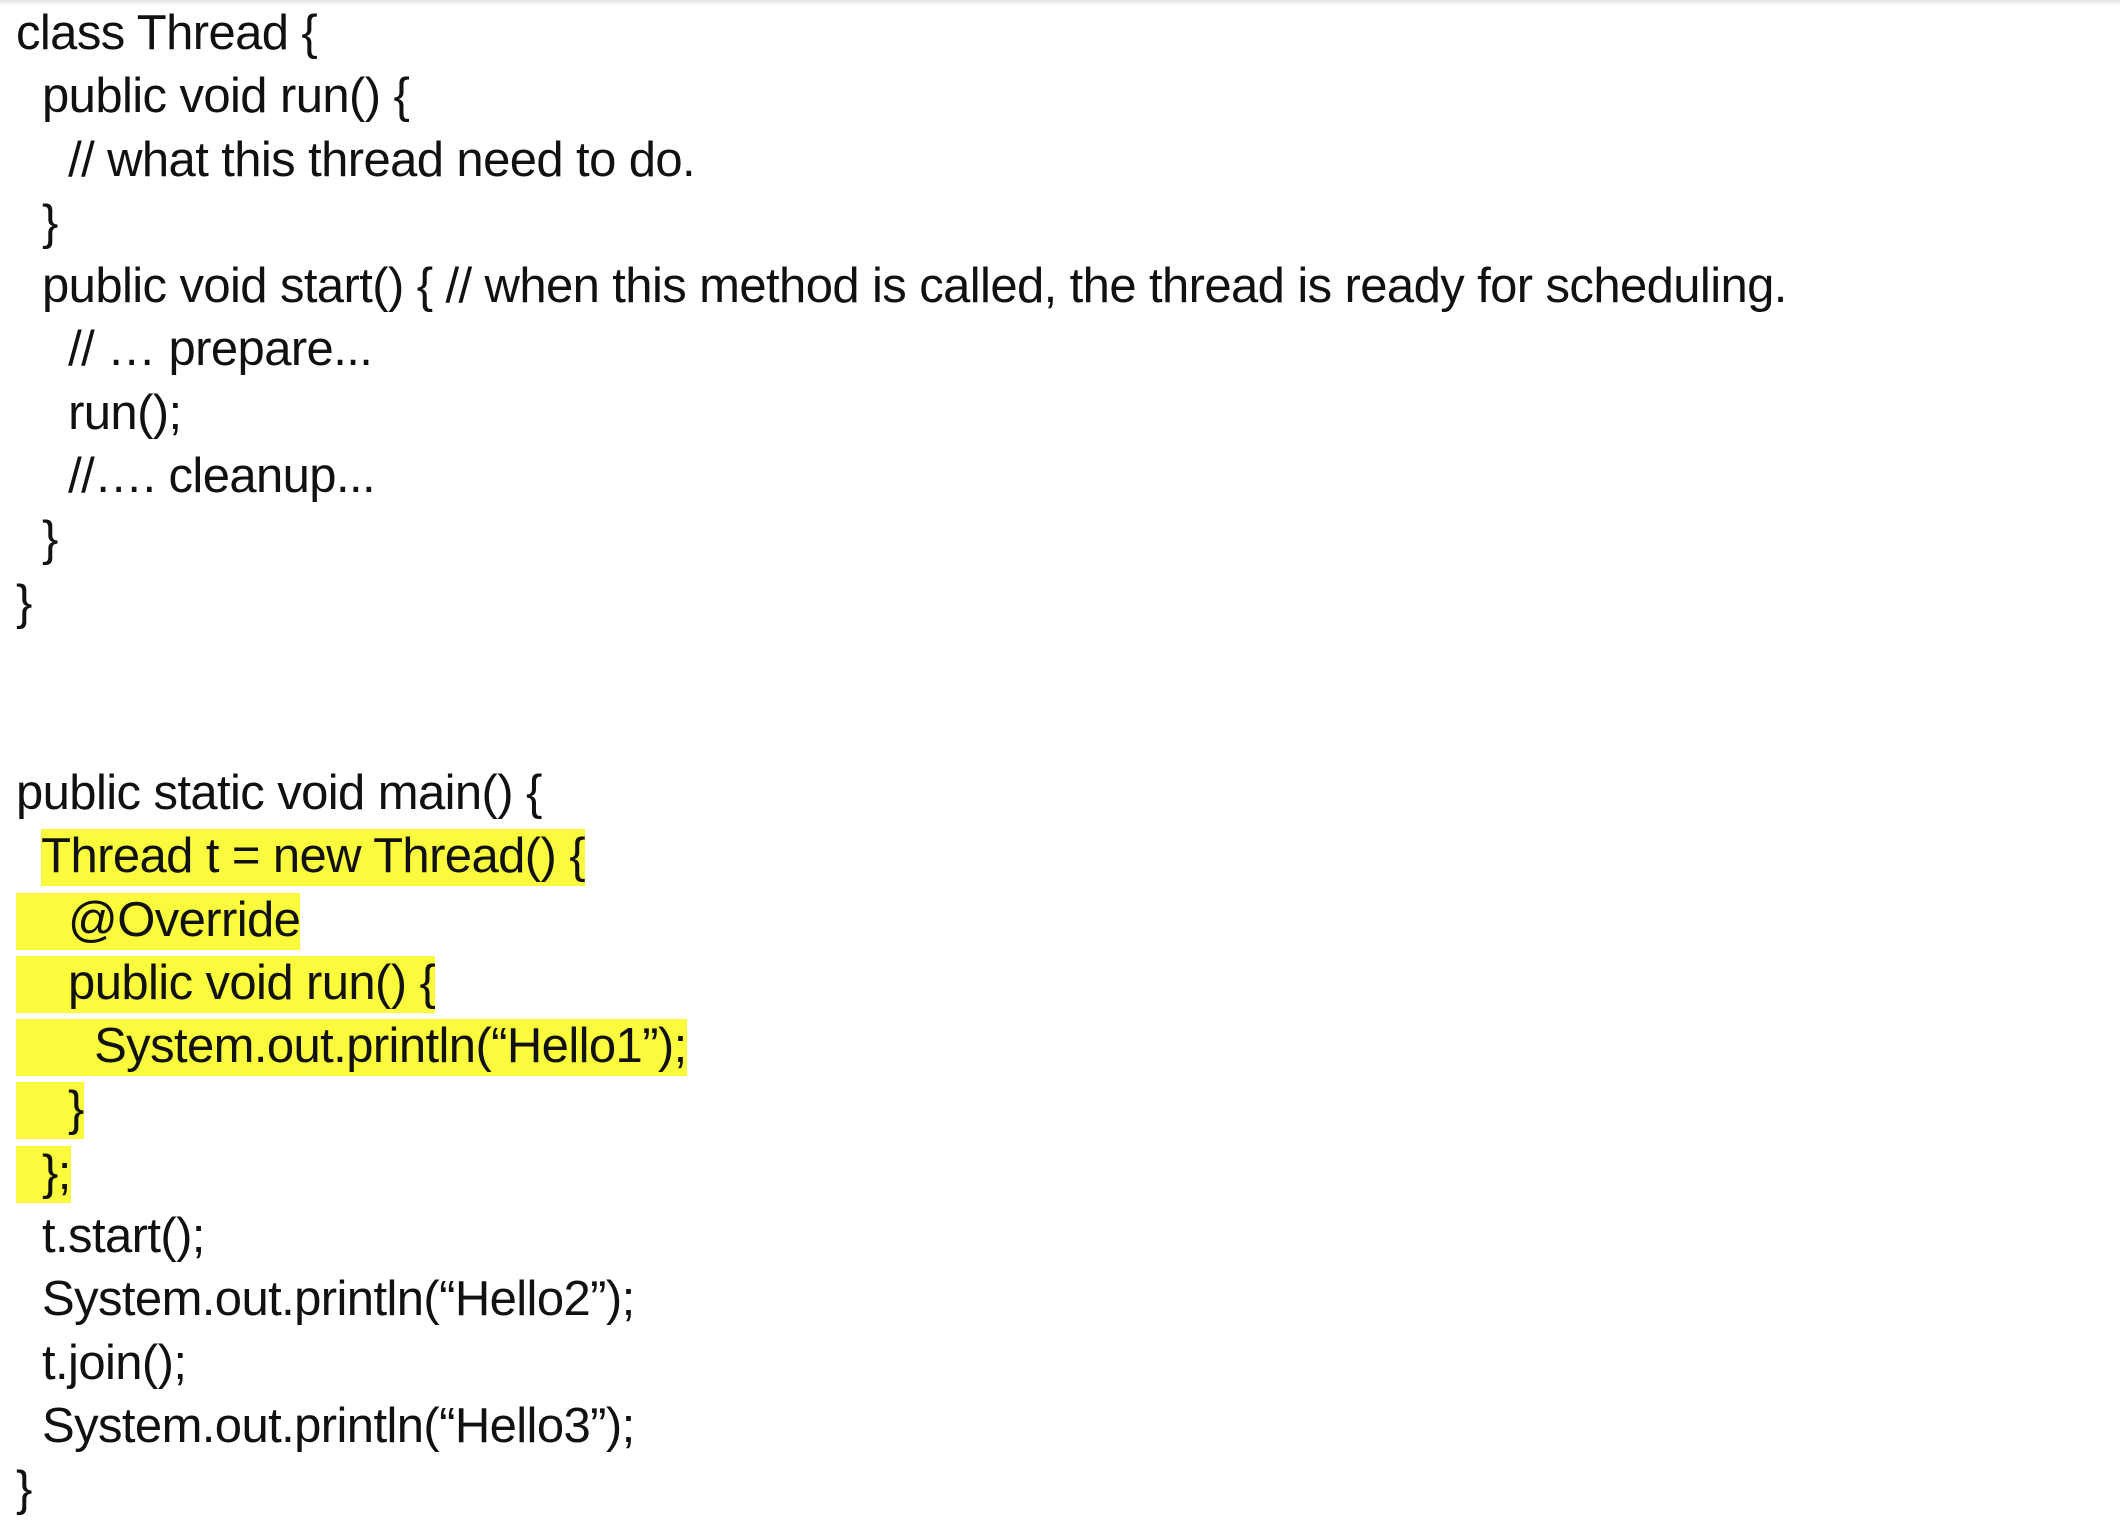 This screenshot has height=1526, width=2120. Describe the element at coordinates (1056, 1363) in the screenshot. I see `code-line: t.join();` at that location.